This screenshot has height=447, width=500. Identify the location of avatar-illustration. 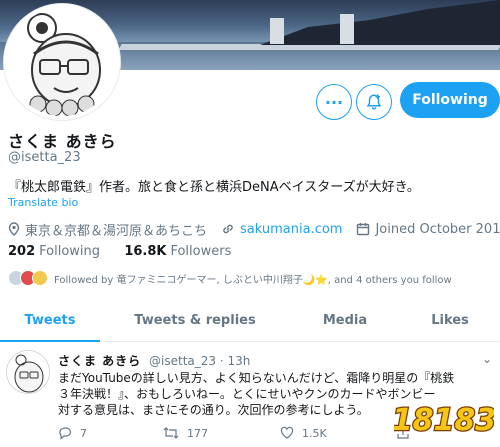
(62, 62).